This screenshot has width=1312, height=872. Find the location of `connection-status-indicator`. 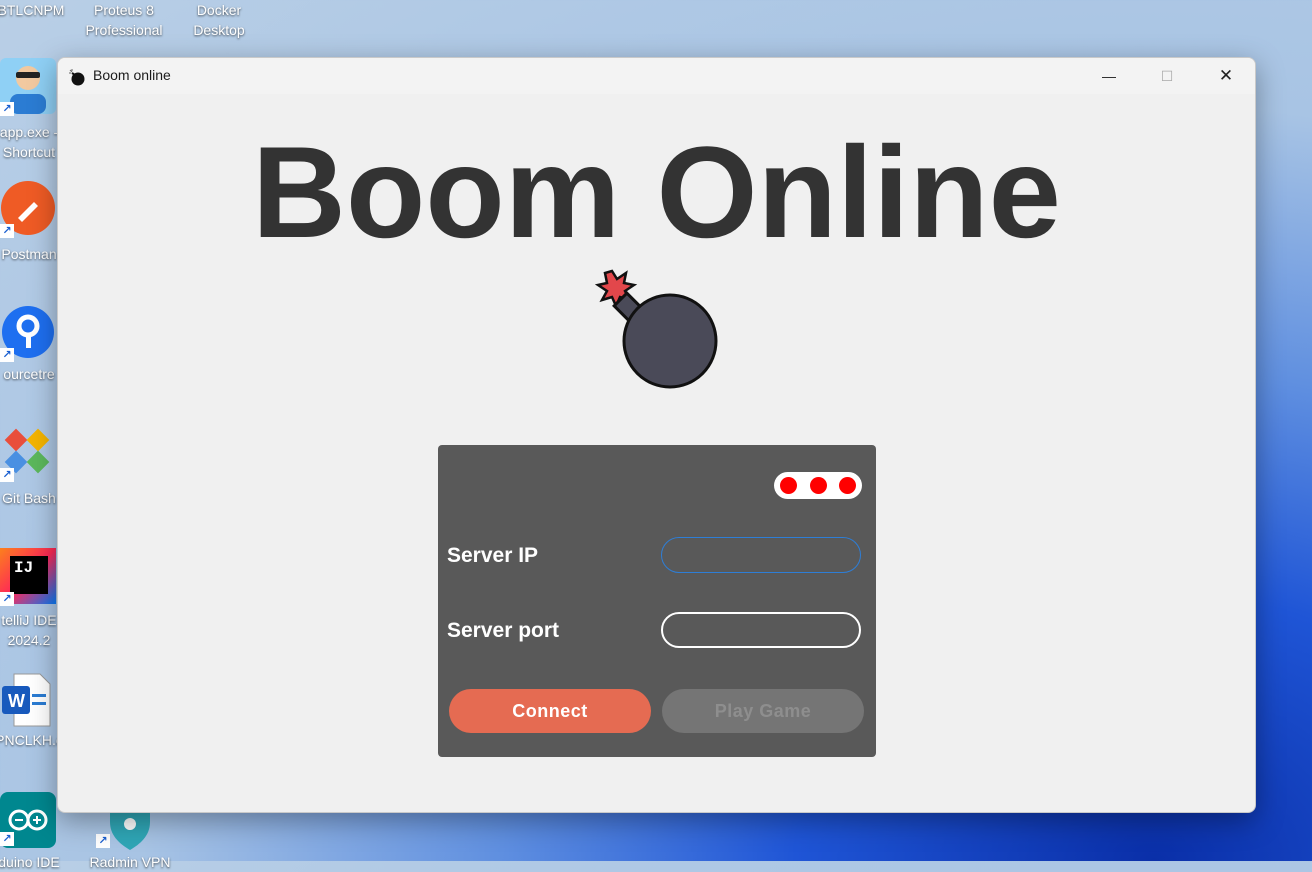

connection-status-indicator is located at coordinates (818, 485).